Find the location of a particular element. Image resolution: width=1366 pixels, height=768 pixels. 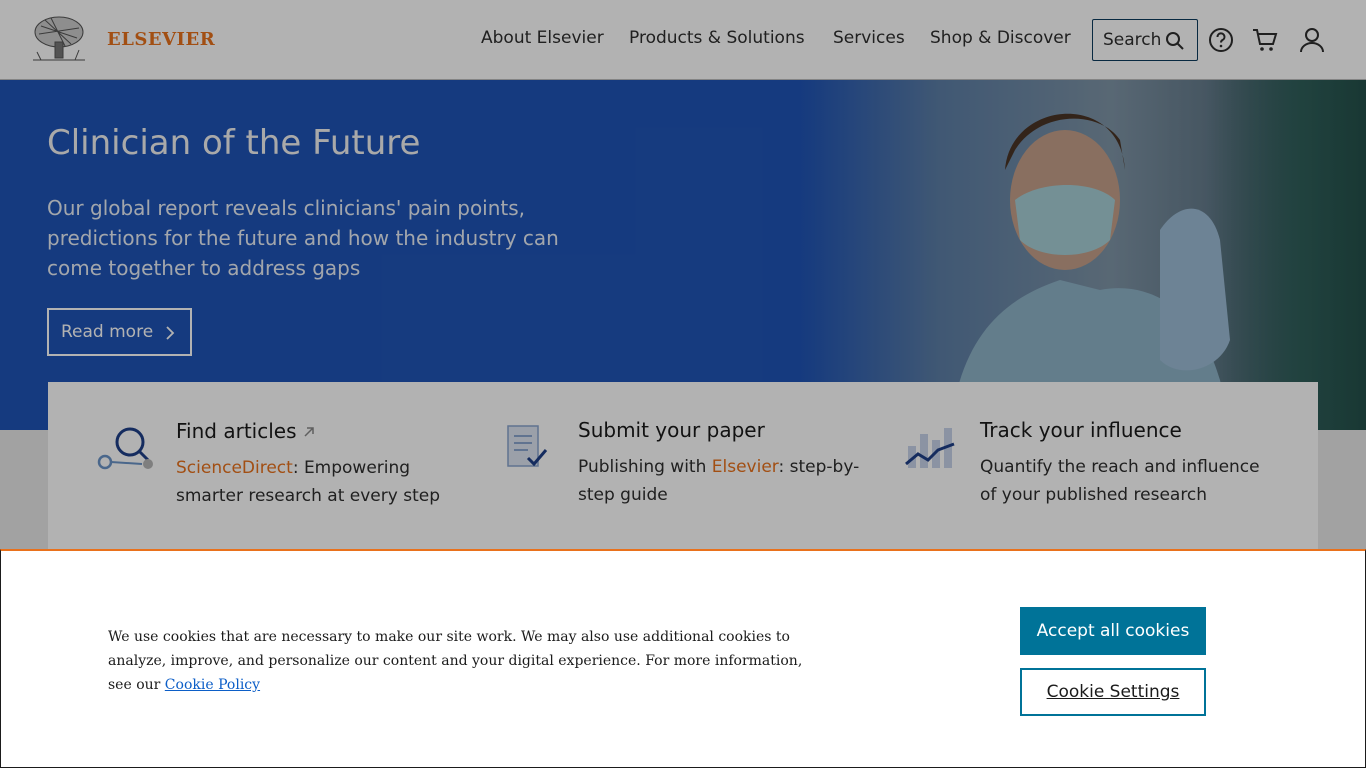

cookie-settings-button: Cookie Settings is located at coordinates (1113, 692).